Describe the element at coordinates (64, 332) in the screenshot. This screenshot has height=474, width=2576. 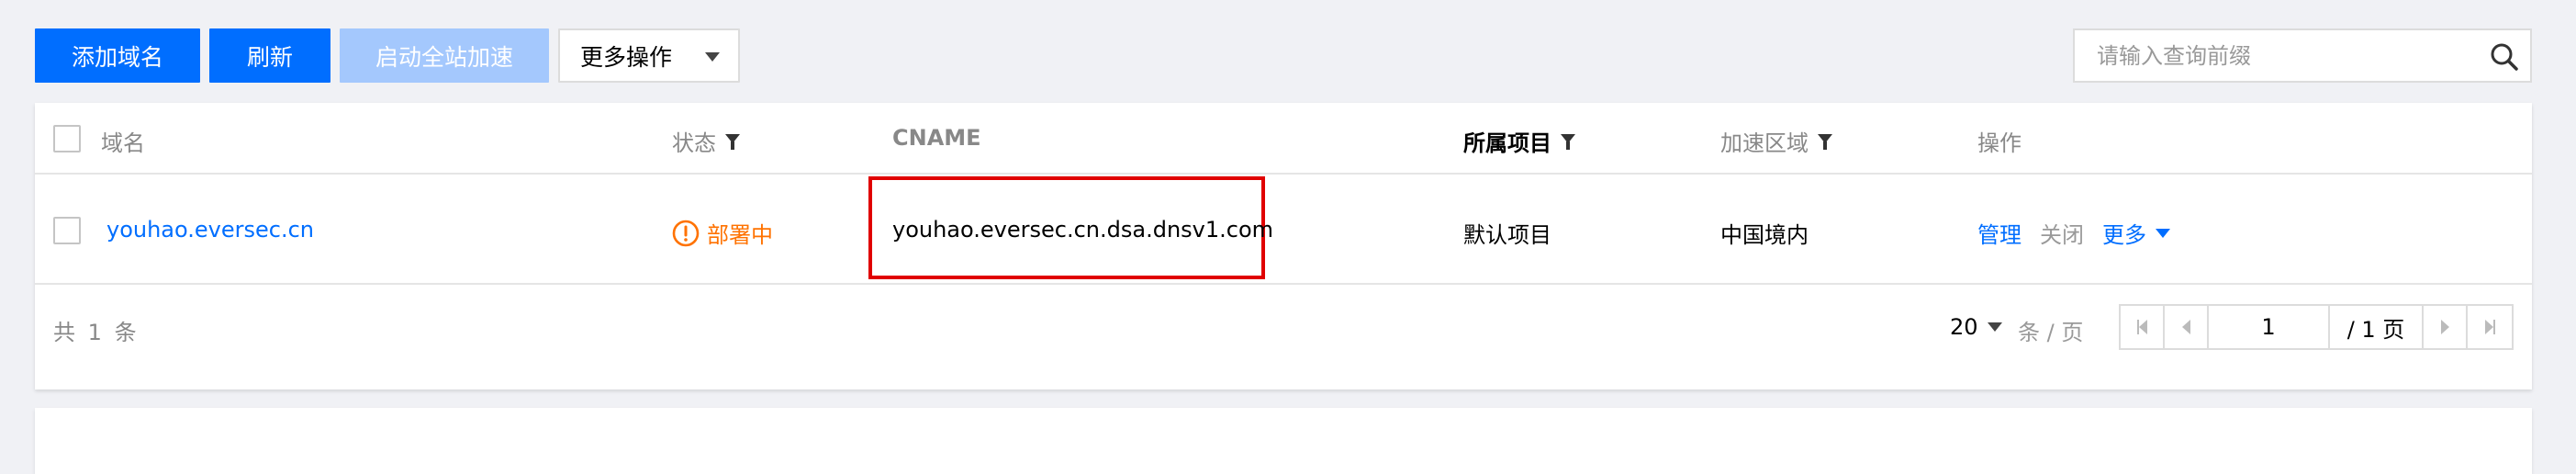
I see `total-prefix: 共` at that location.